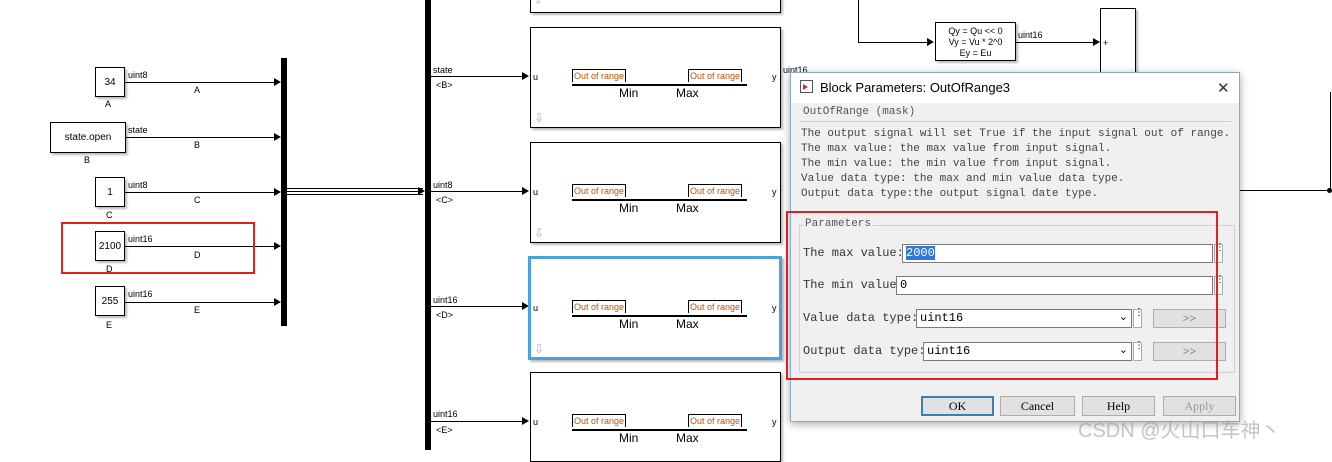 The image size is (1332, 462). What do you see at coordinates (421, 191) in the screenshot?
I see `bus-arrow` at bounding box center [421, 191].